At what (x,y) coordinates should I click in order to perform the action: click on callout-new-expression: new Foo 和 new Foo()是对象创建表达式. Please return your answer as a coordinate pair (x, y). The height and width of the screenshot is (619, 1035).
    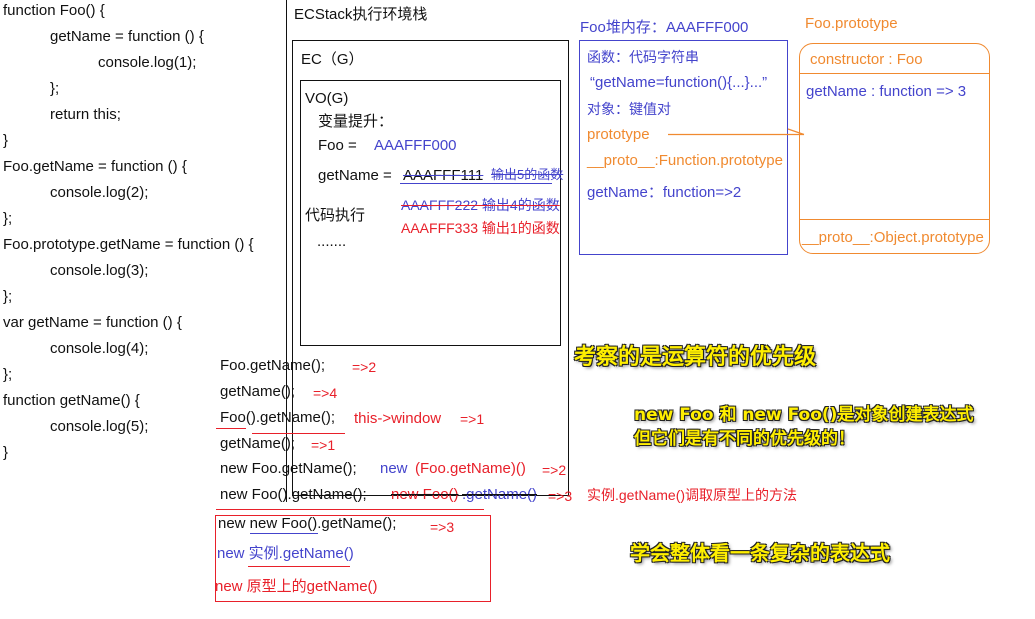
    Looking at the image, I should click on (804, 415).